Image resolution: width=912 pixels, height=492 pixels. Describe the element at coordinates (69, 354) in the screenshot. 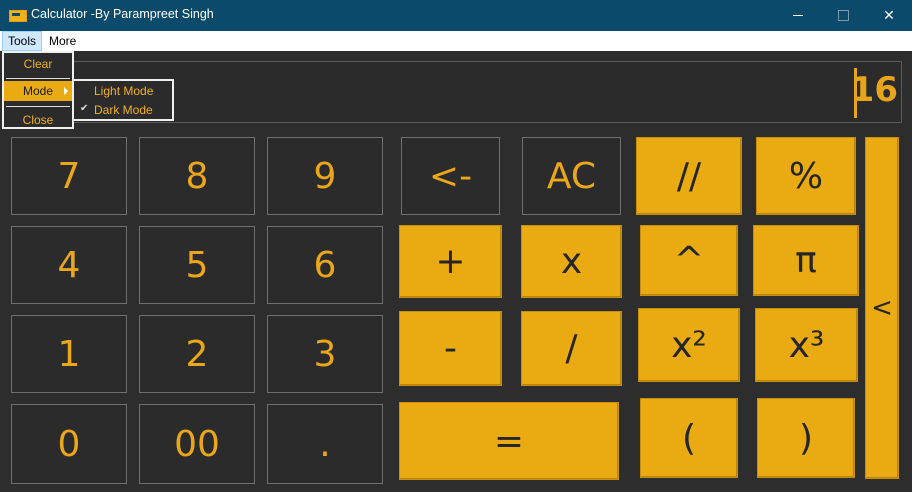

I see `digit-1-button: 1` at that location.